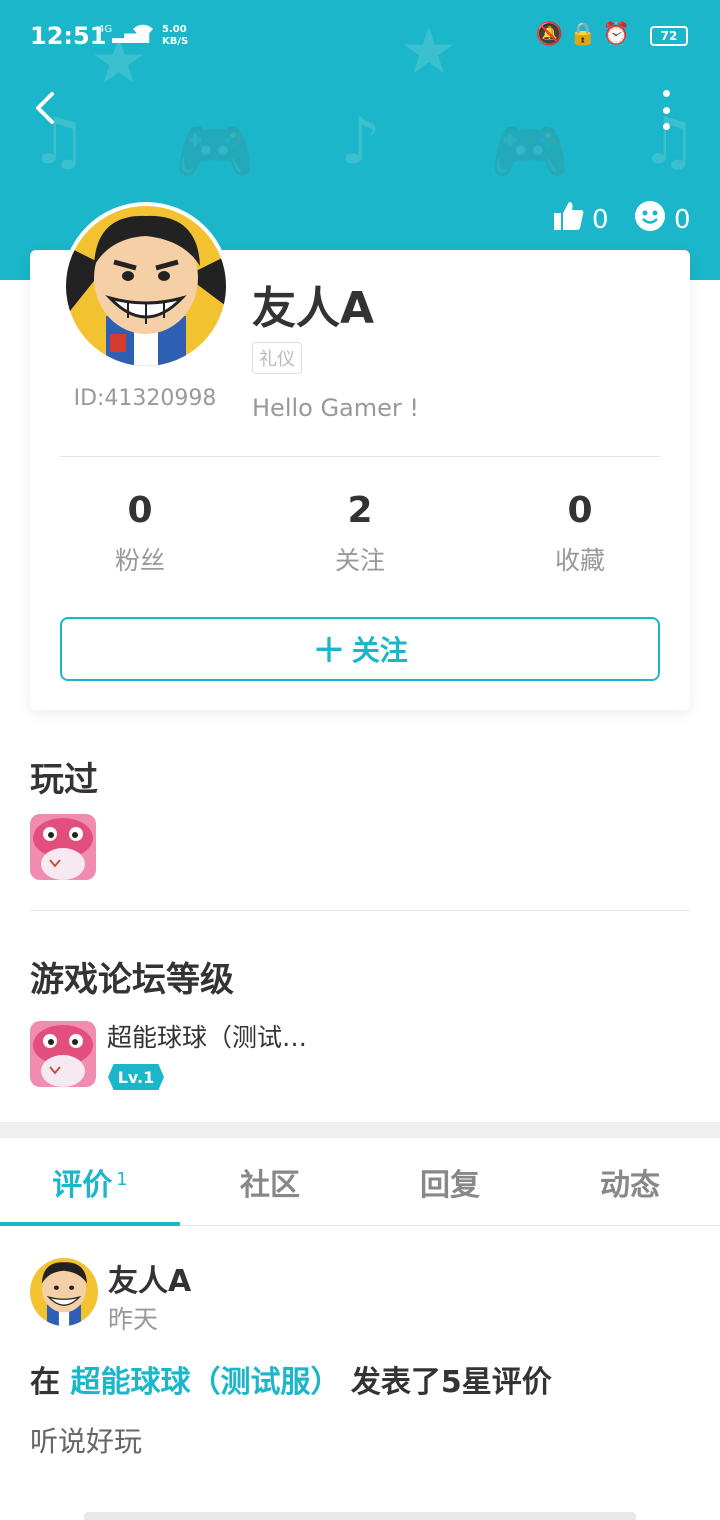 This screenshot has width=720, height=1520. I want to click on played-section-title: 玩过, so click(64, 780).